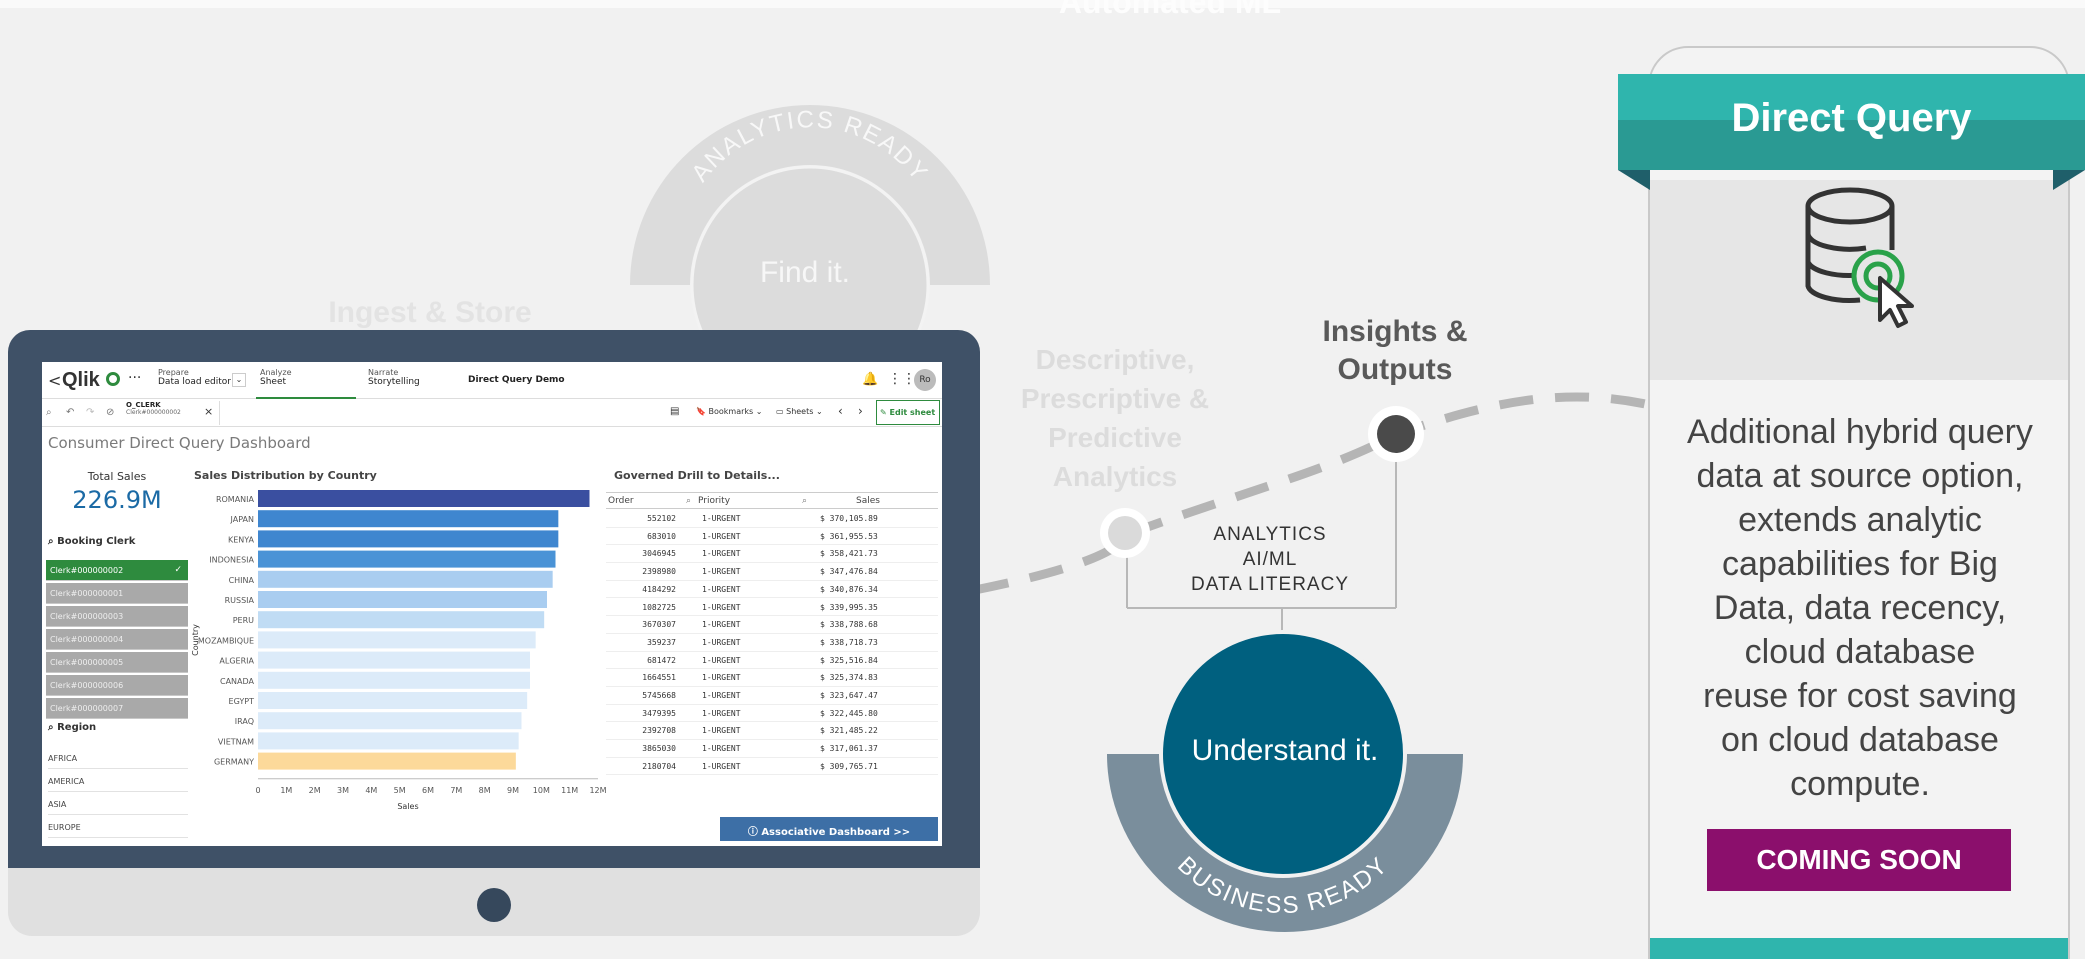 The width and height of the screenshot is (2085, 959). What do you see at coordinates (110, 412) in the screenshot?
I see `clear-selections-icon: ⊘` at bounding box center [110, 412].